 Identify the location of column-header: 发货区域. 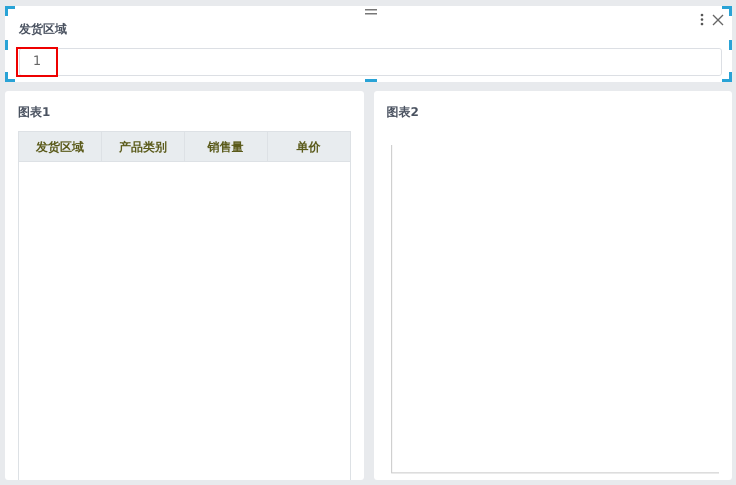
(59, 147).